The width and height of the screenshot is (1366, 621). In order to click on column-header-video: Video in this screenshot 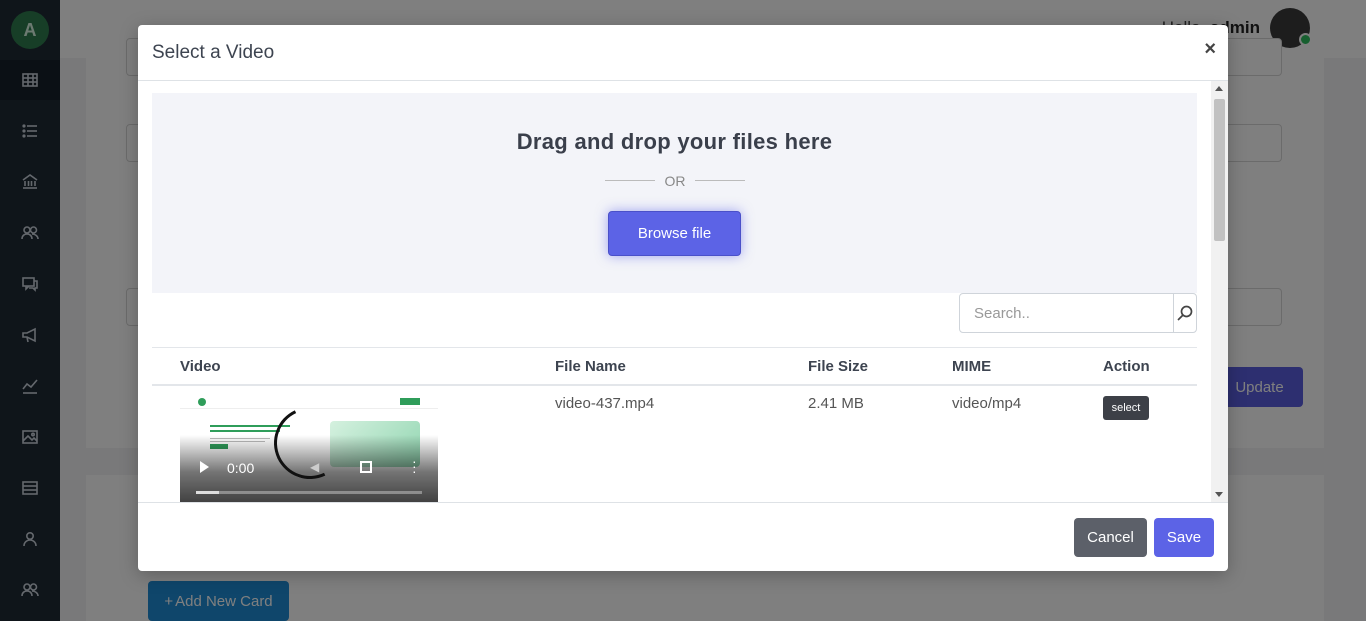, I will do `click(200, 366)`.